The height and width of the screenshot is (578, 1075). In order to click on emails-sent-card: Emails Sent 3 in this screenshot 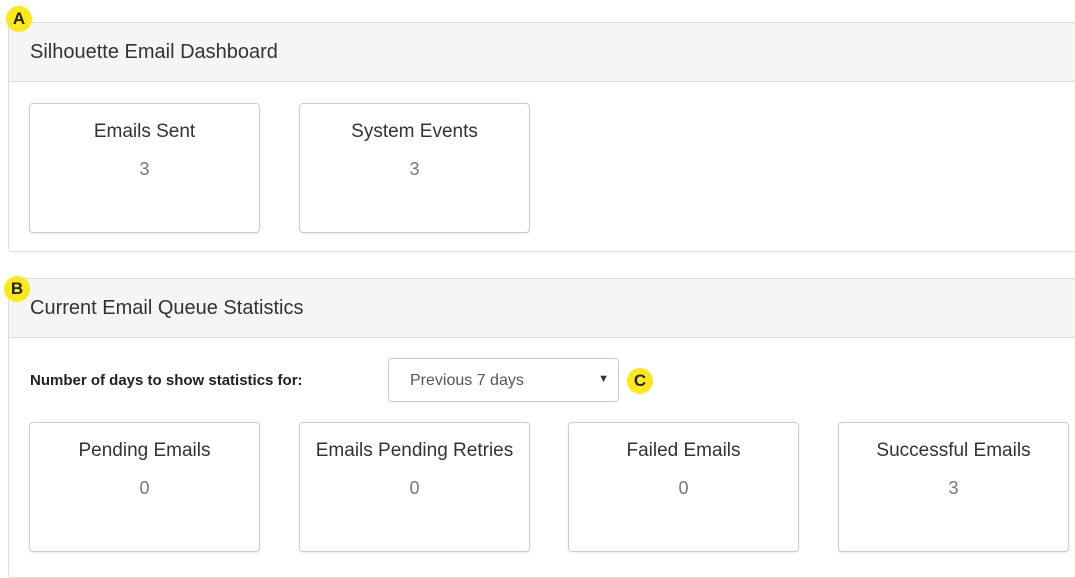, I will do `click(144, 168)`.